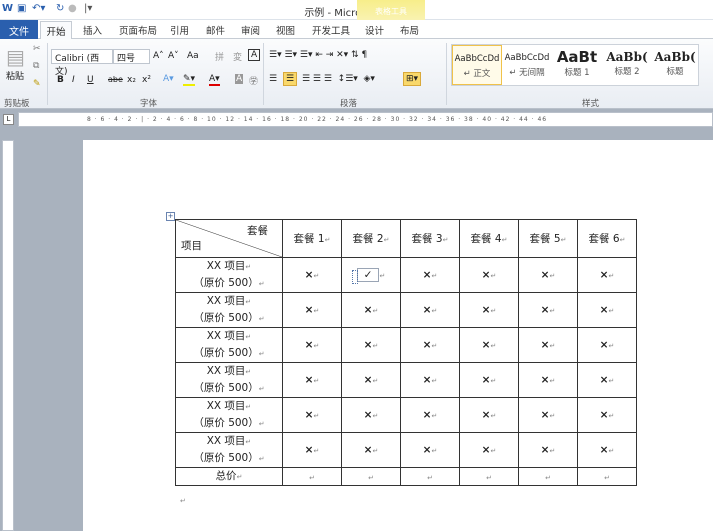 Image resolution: width=713 pixels, height=531 pixels. What do you see at coordinates (37, 49) in the screenshot?
I see `cut-icon: ✂` at bounding box center [37, 49].